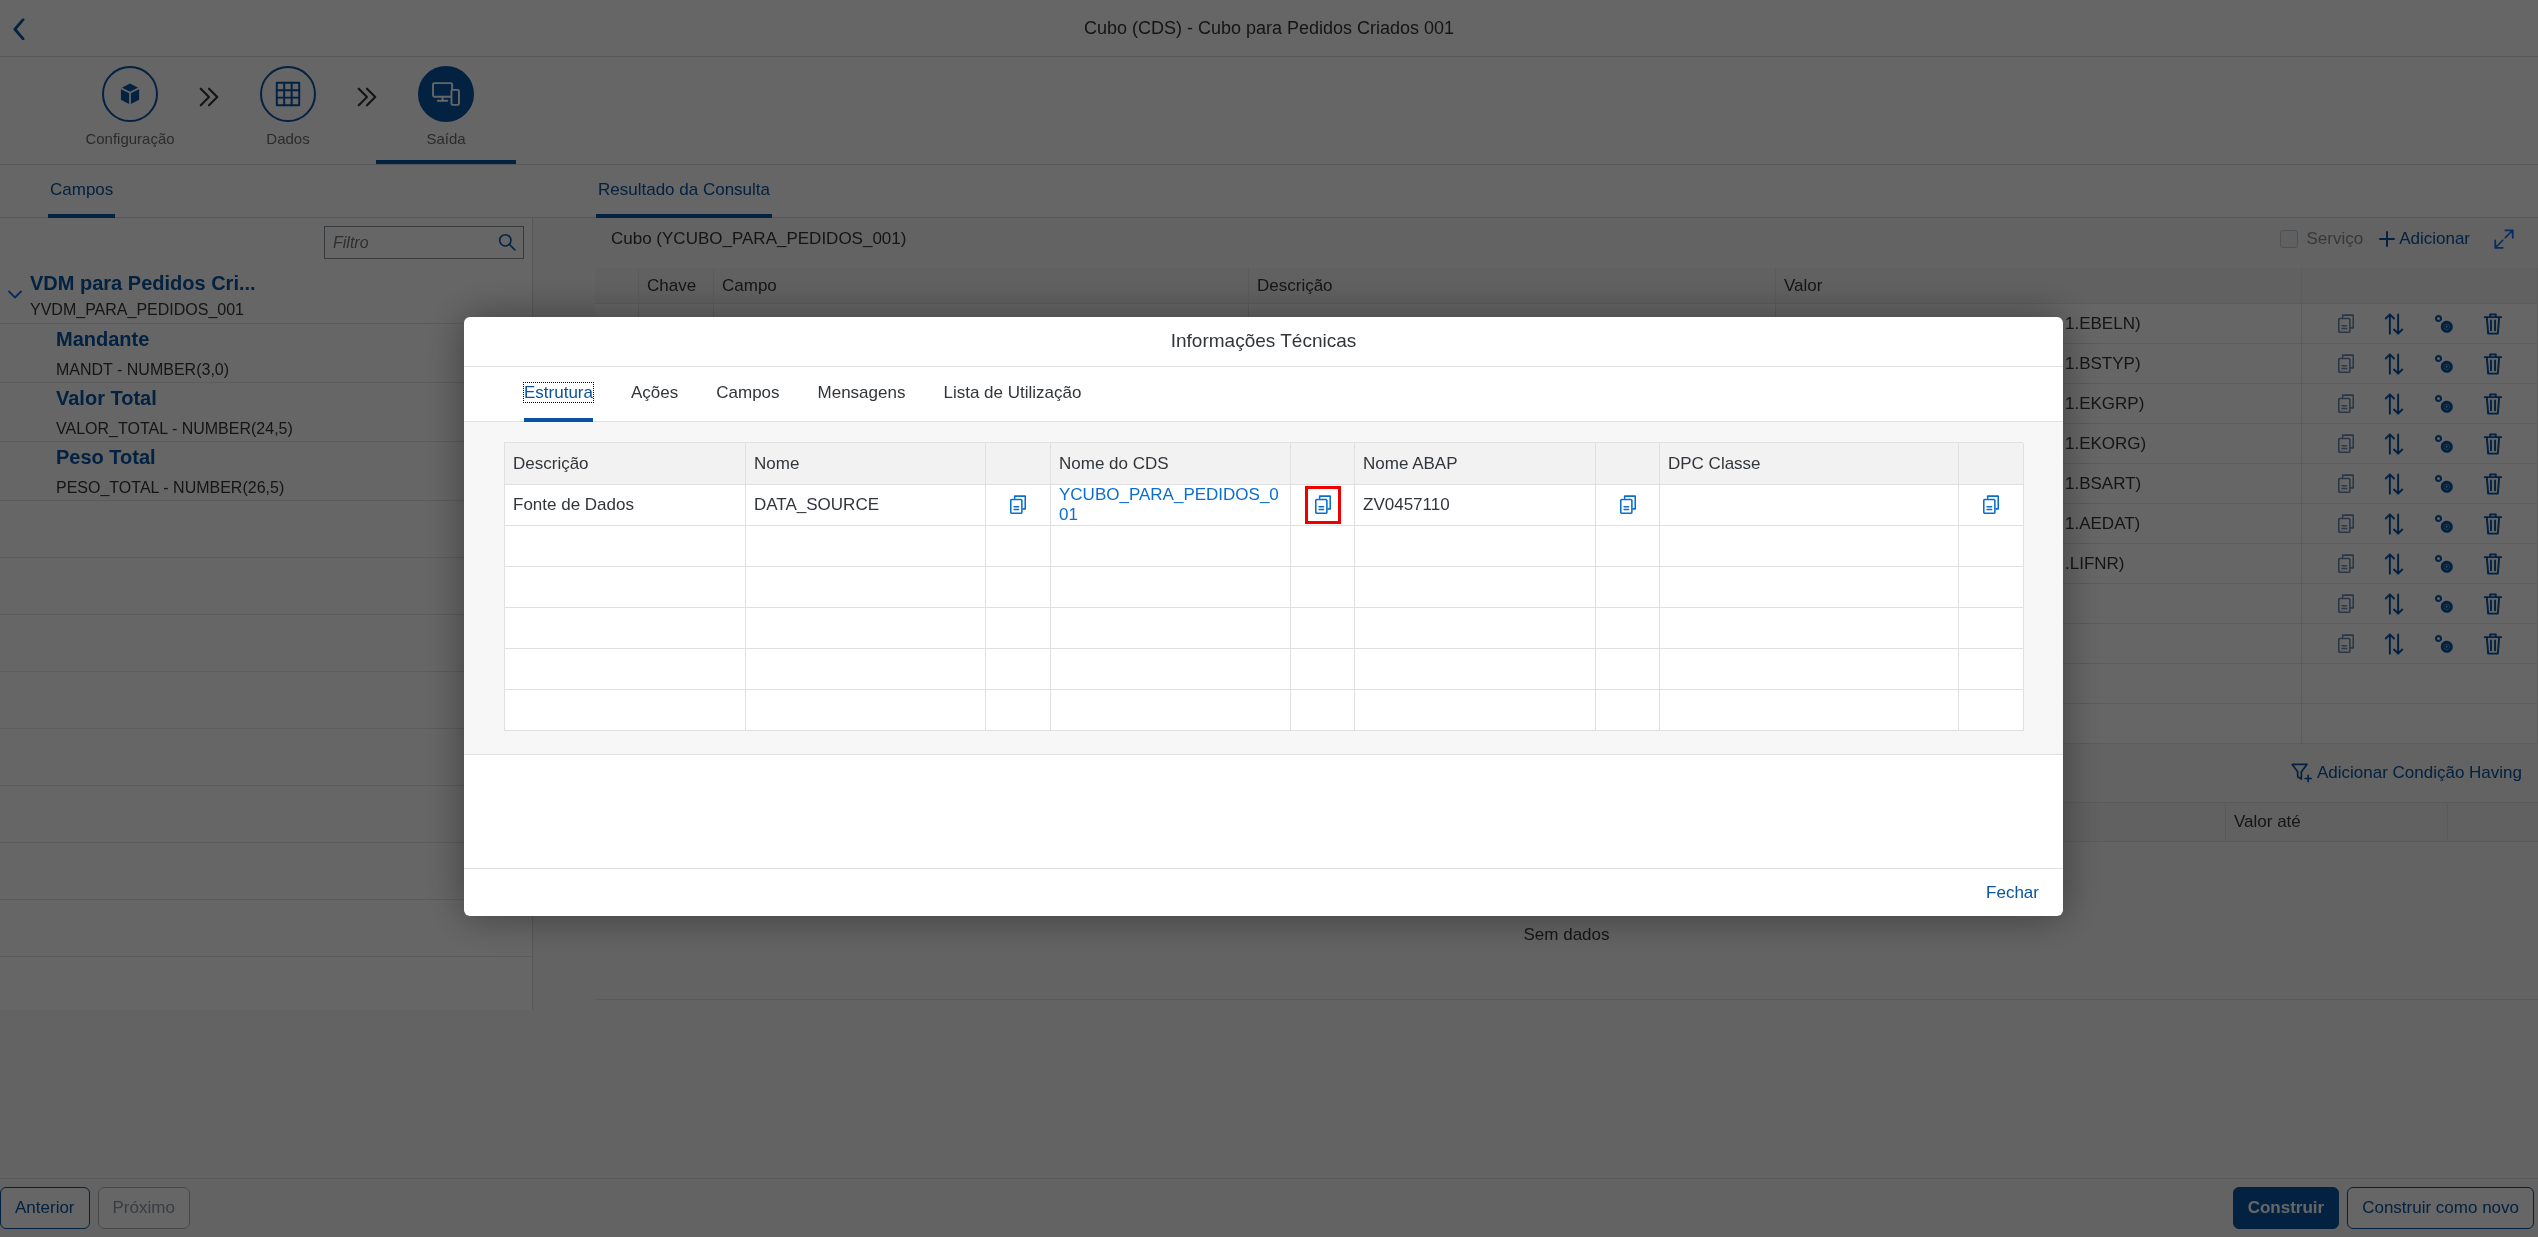 The width and height of the screenshot is (2538, 1237). Describe the element at coordinates (15, 295) in the screenshot. I see `chevron-down-icon` at that location.